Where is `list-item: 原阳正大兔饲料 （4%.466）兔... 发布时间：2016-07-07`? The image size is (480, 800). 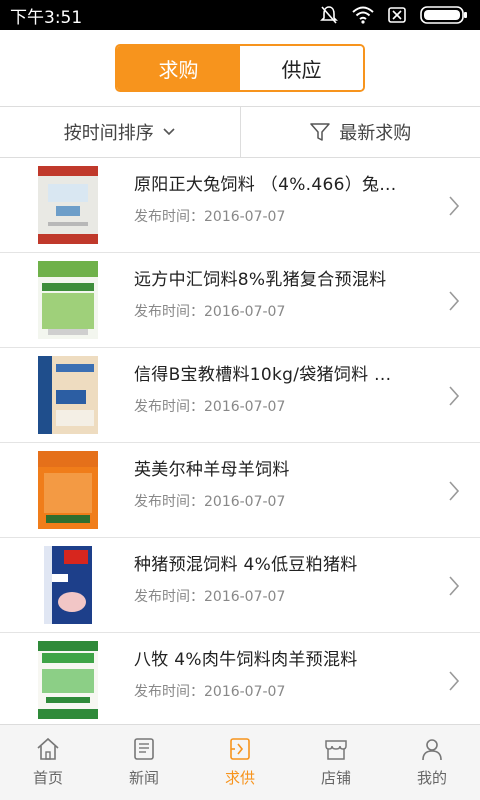
list-item: 原阳正大兔饲料 （4%.466）兔... 发布时间：2016-07-07 is located at coordinates (240, 205).